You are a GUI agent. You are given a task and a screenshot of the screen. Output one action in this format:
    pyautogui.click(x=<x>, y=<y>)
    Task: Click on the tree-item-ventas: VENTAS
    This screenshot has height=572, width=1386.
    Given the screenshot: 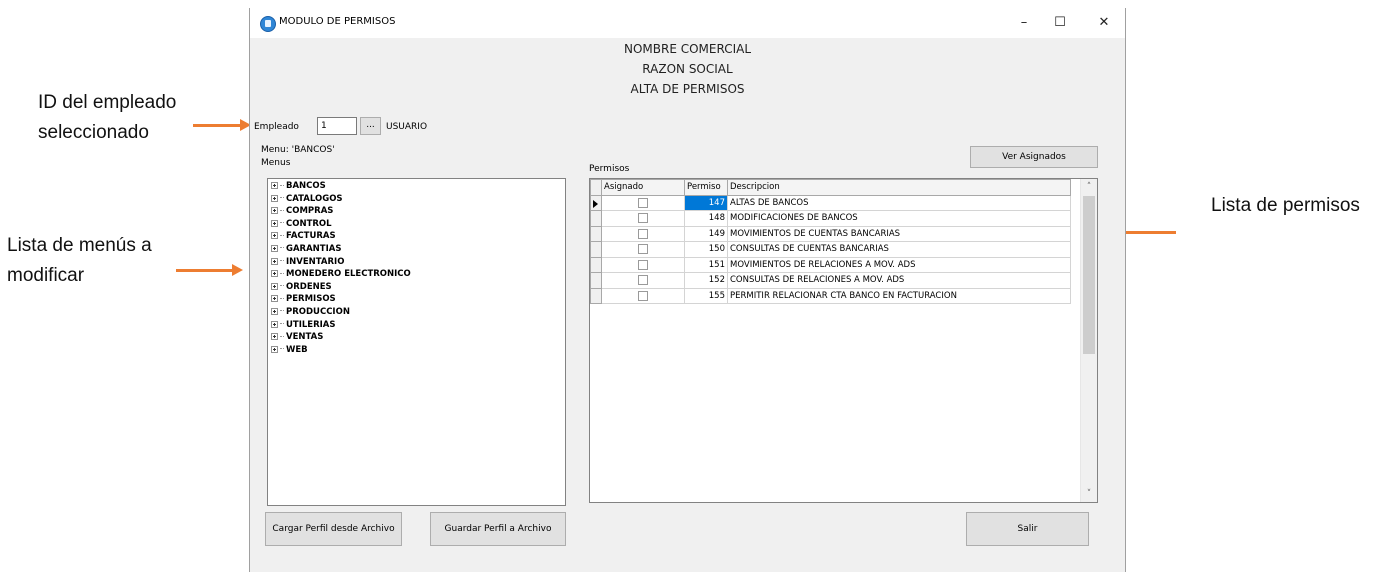 What is the action you would take?
    pyautogui.click(x=416, y=337)
    